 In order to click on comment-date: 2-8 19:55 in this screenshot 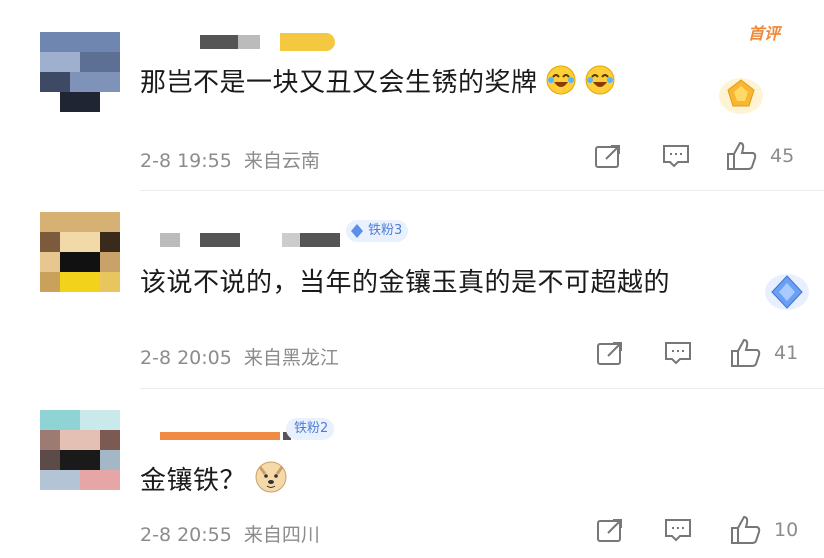, I will do `click(186, 161)`.